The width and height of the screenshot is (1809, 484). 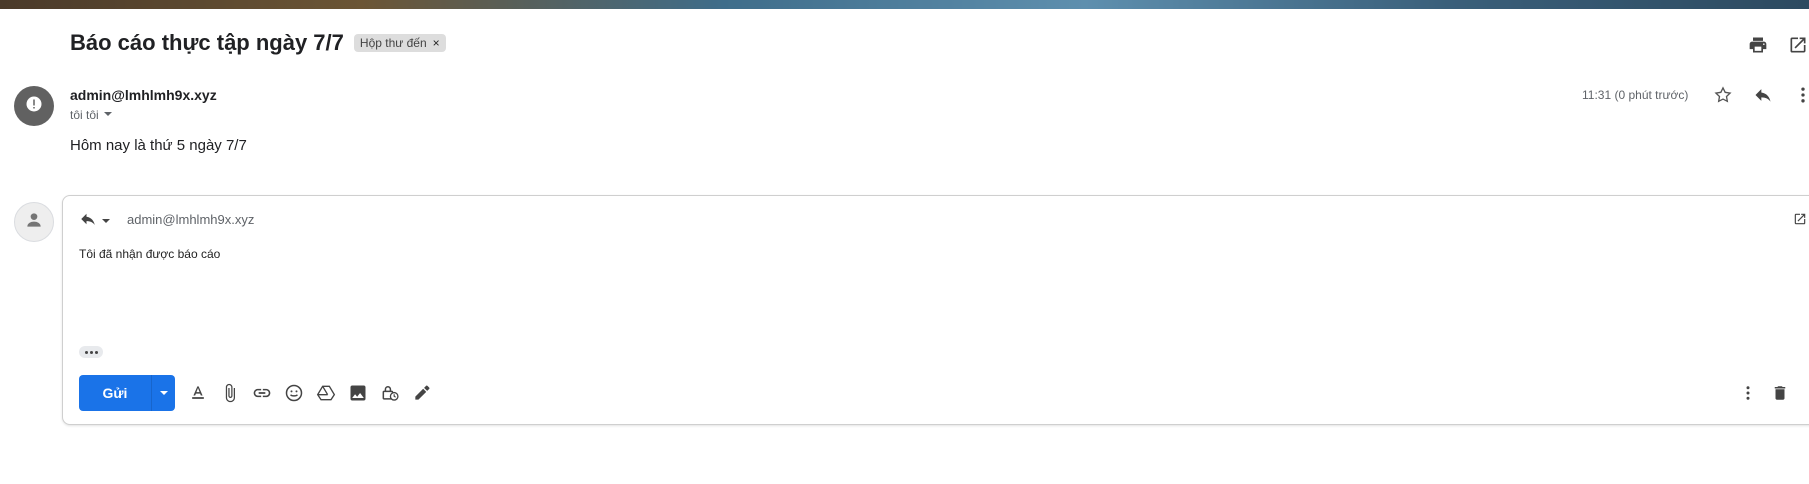 What do you see at coordinates (436, 43) in the screenshot?
I see `remove-label-icon: ×` at bounding box center [436, 43].